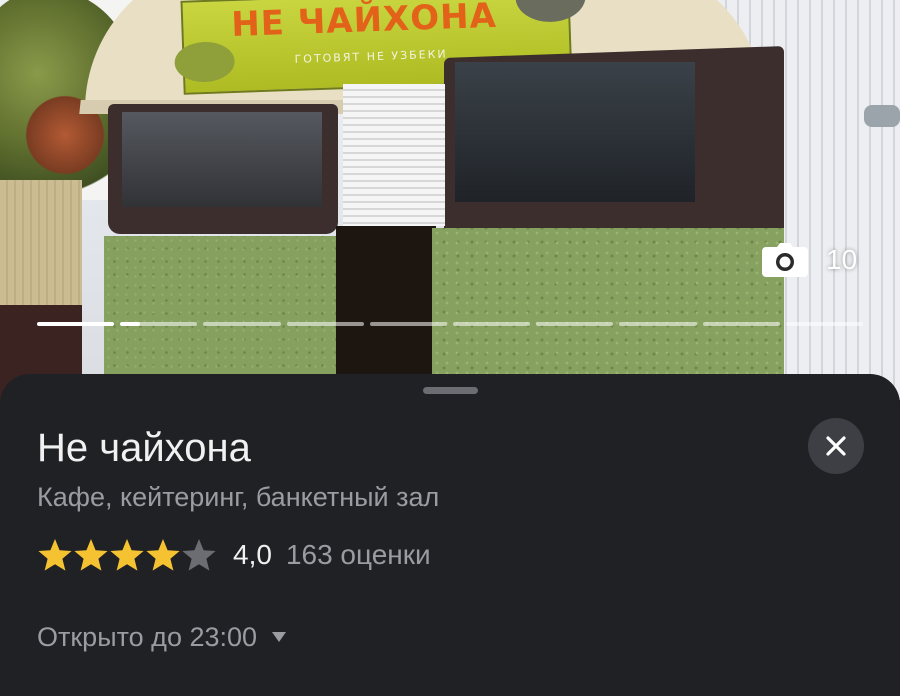 The width and height of the screenshot is (900, 696). Describe the element at coordinates (279, 637) in the screenshot. I see `caret-down-icon` at that location.